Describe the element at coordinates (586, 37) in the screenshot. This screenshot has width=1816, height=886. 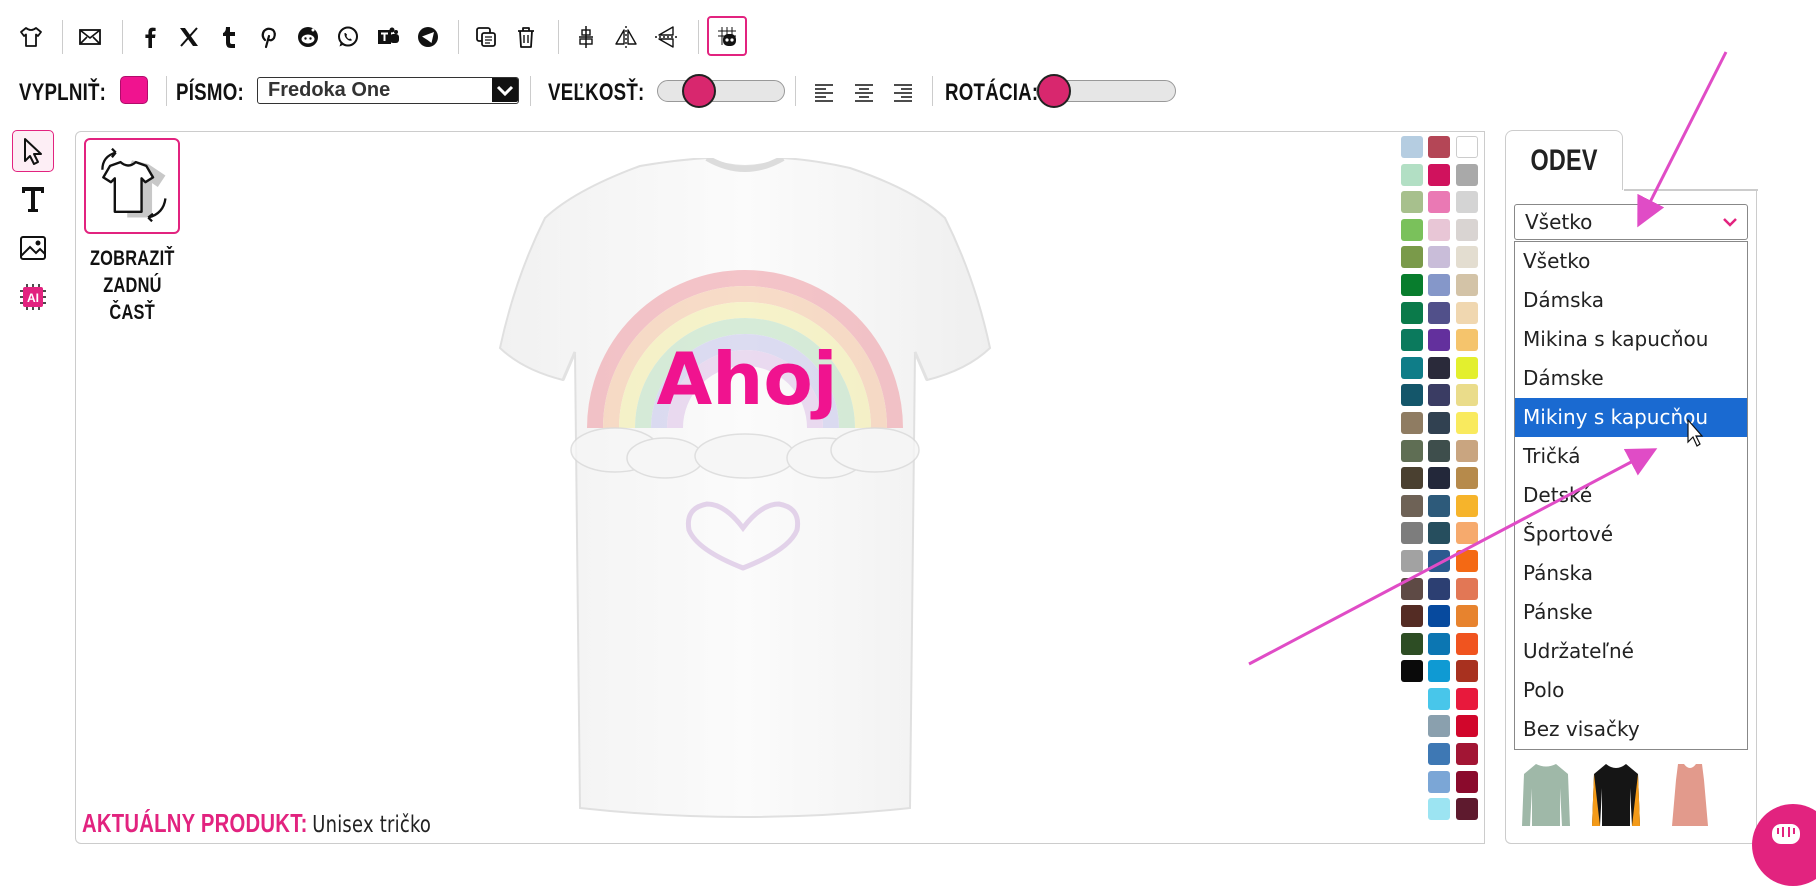
I see `align-center-icon` at that location.